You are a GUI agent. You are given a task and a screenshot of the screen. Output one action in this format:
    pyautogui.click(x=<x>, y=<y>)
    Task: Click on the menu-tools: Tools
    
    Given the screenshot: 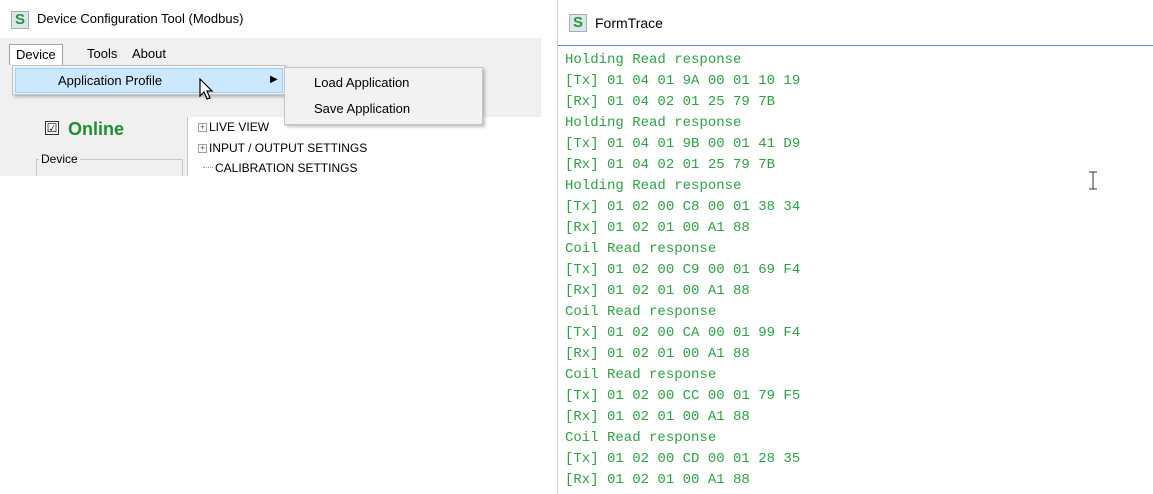 What is the action you would take?
    pyautogui.click(x=102, y=54)
    